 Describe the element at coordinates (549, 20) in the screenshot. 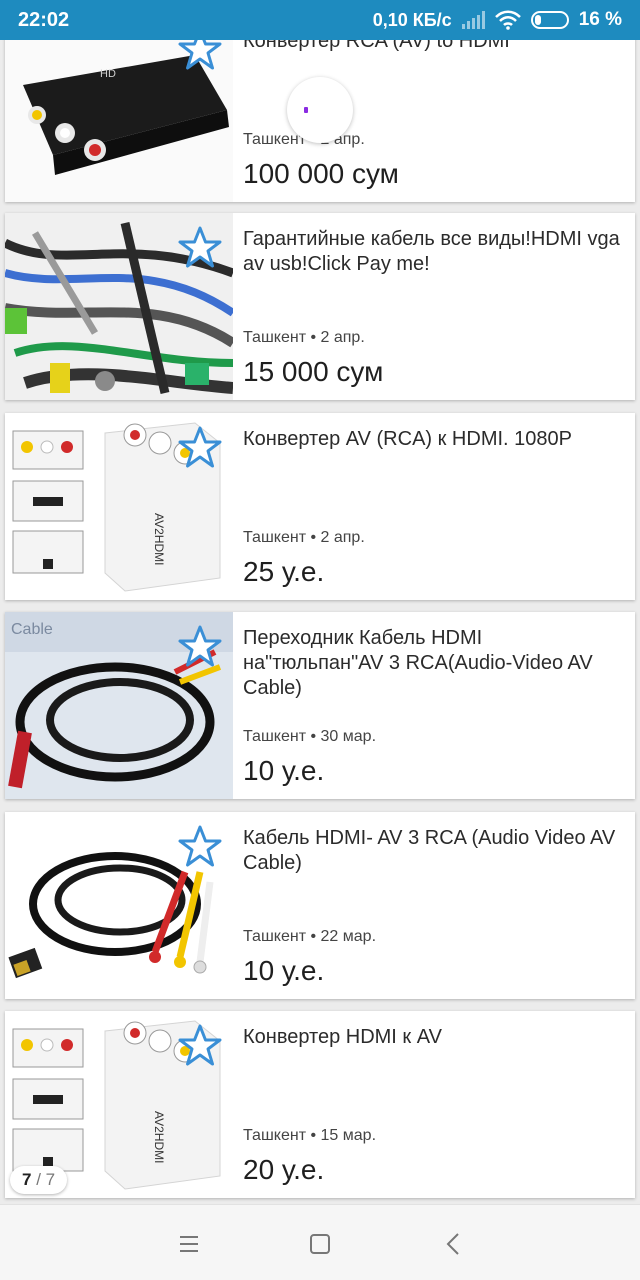

I see `battery-icon` at that location.